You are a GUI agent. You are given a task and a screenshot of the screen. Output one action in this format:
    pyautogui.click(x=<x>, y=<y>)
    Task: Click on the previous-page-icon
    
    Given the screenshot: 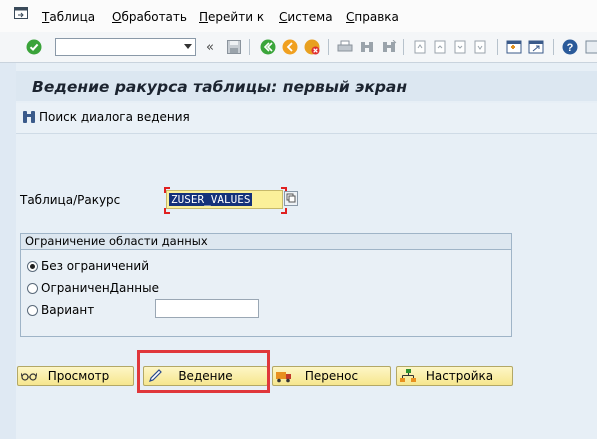 What is the action you would take?
    pyautogui.click(x=440, y=47)
    